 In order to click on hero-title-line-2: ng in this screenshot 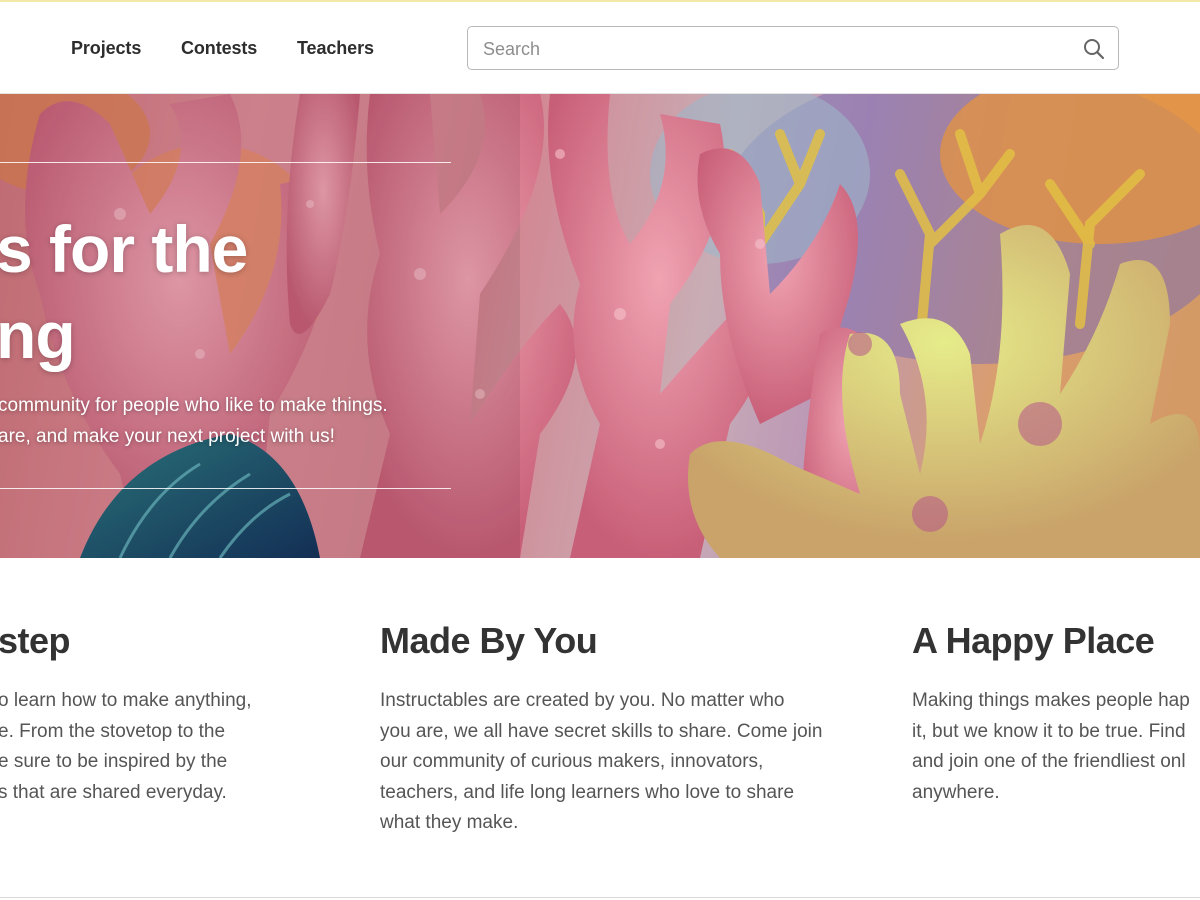, I will do `click(38, 335)`.